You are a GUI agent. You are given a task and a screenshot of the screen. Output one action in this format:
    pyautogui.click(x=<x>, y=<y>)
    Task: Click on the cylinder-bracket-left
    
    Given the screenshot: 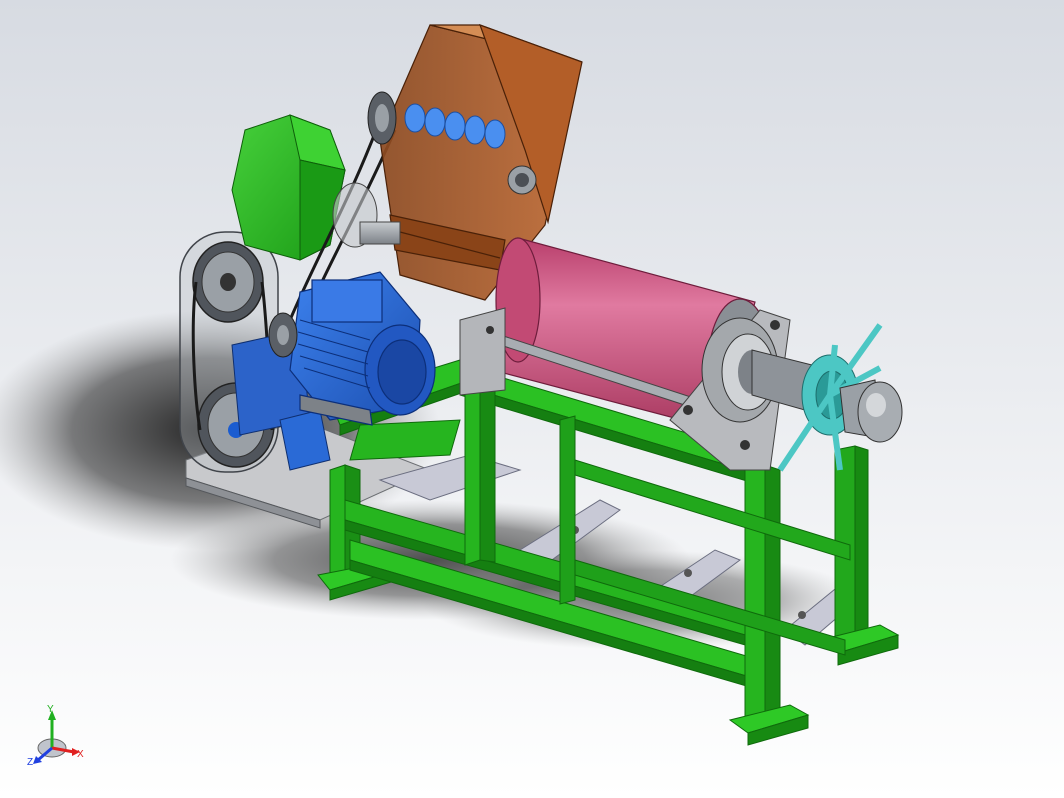 What is the action you would take?
    pyautogui.click(x=482, y=351)
    